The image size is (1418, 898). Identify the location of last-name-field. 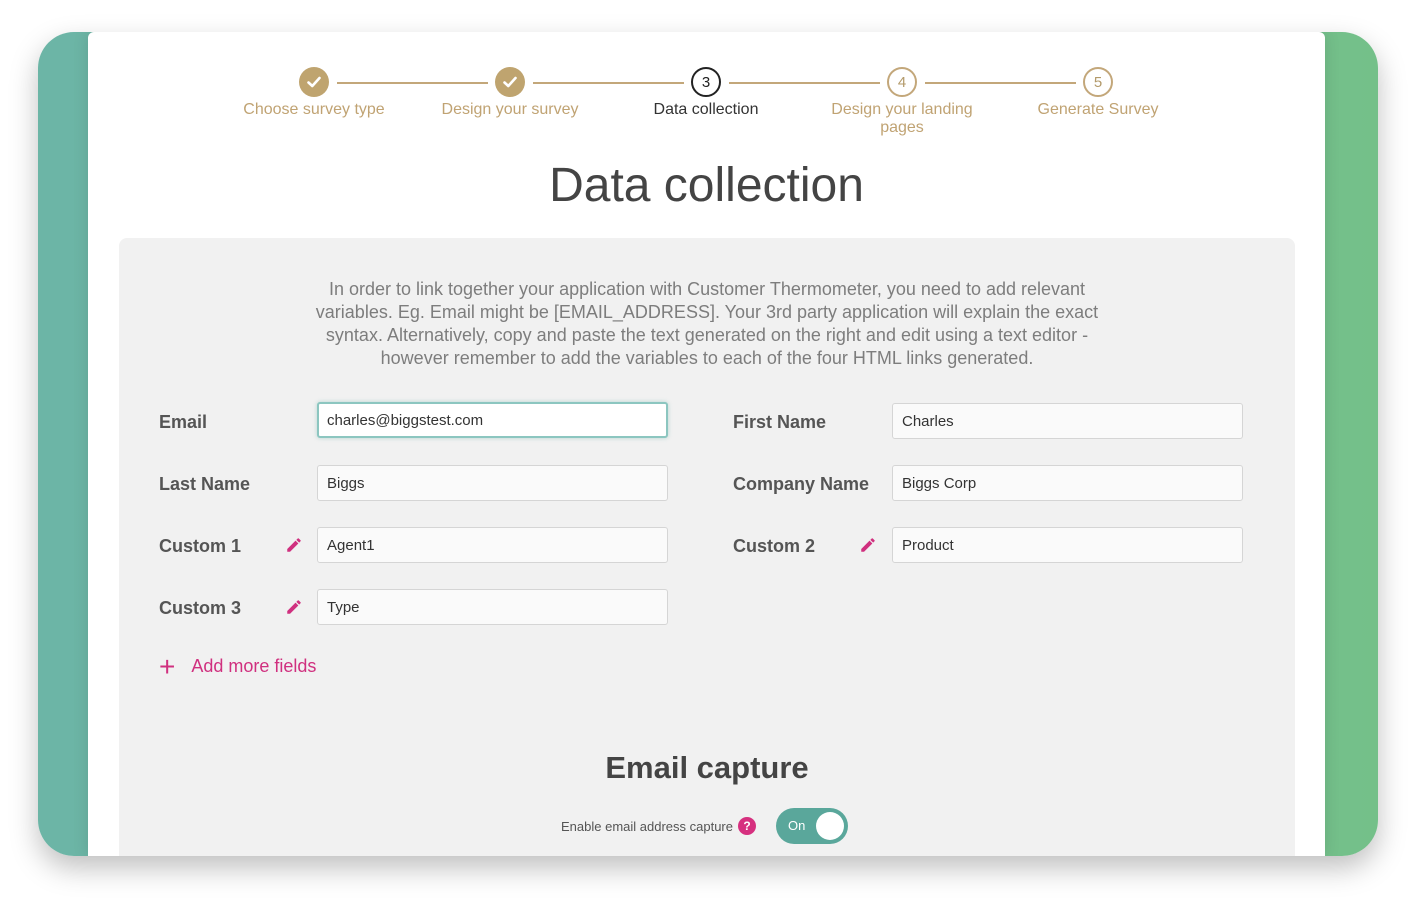
(492, 483).